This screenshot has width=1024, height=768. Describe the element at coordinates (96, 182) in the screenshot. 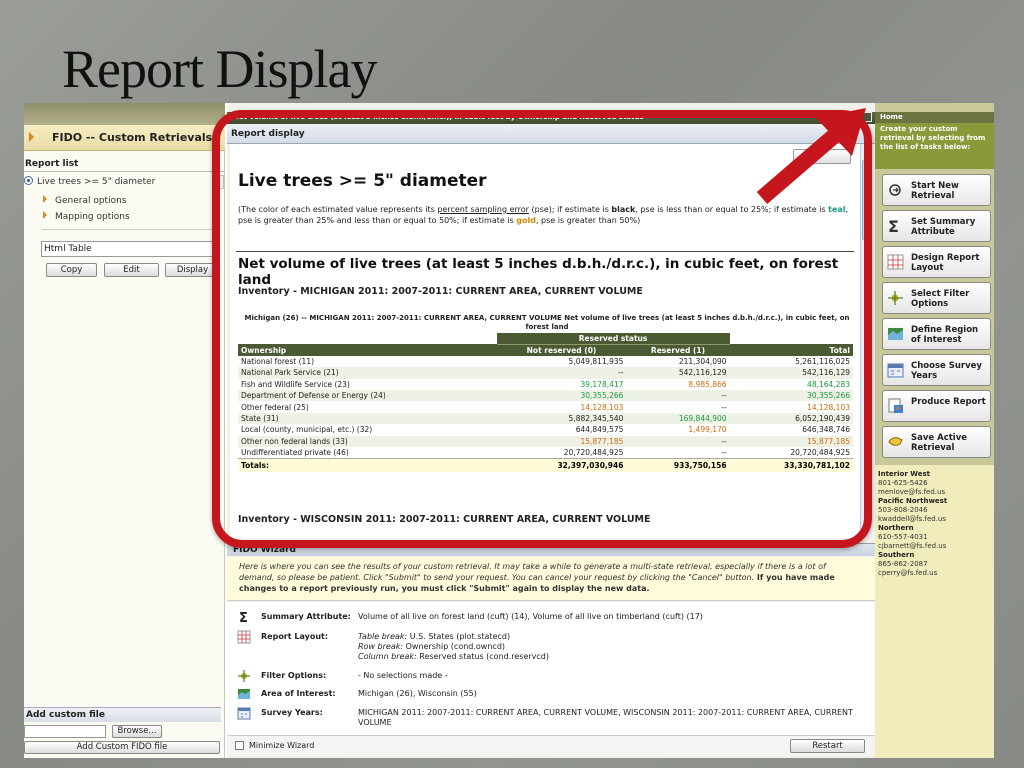

I see `report-item-label: Live trees >= 5" diameter` at that location.